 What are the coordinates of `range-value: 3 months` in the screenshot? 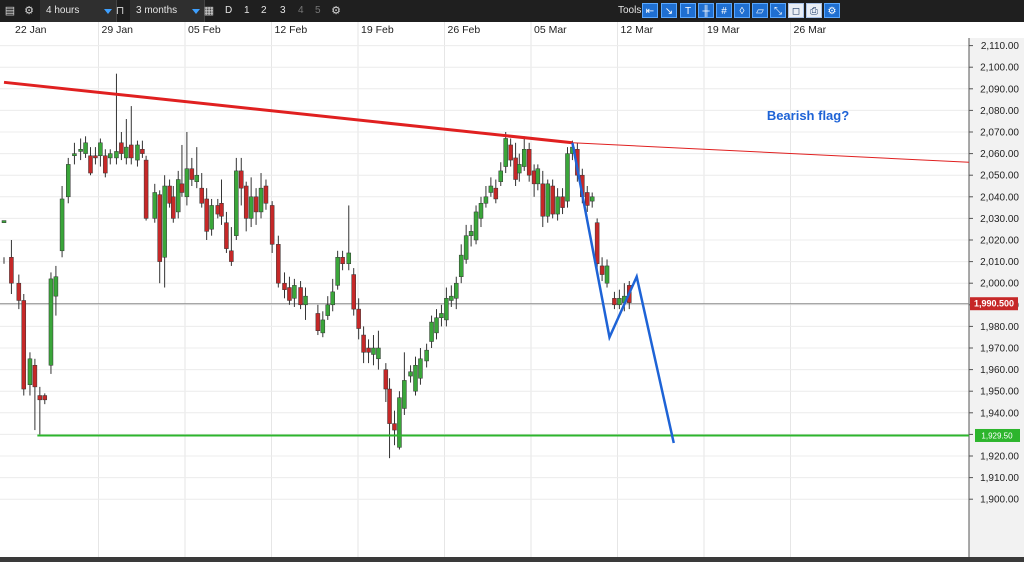 It's located at (157, 10).